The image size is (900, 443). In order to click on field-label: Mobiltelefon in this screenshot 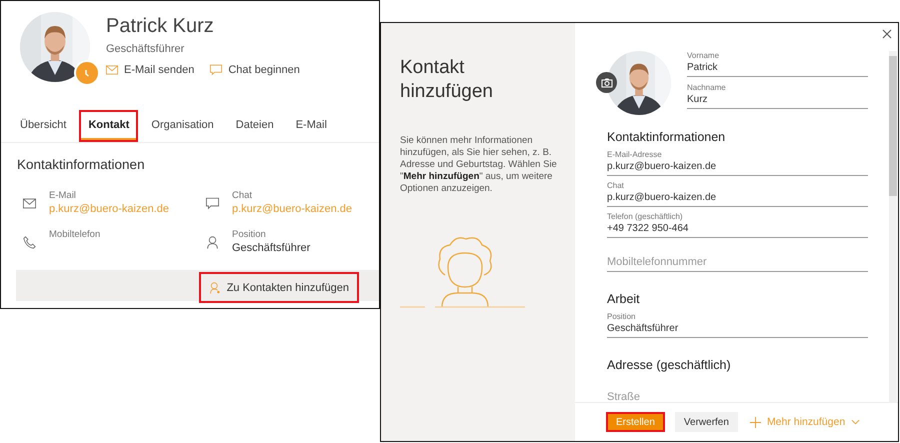, I will do `click(74, 234)`.